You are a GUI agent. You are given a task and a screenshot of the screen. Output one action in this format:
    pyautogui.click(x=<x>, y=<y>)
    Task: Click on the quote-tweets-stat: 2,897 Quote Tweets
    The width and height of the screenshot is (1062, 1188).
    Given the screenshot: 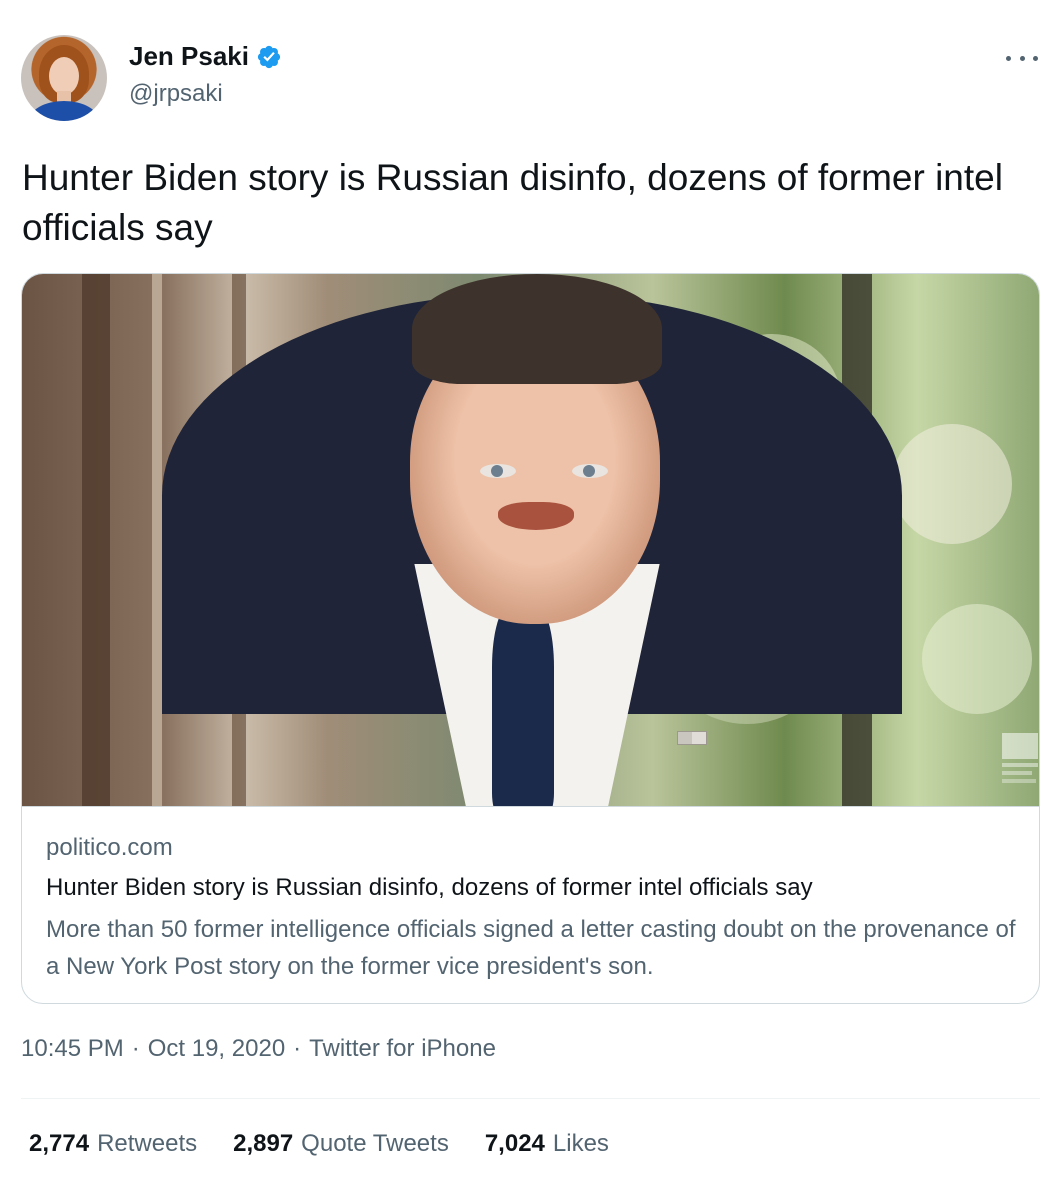 What is the action you would take?
    pyautogui.click(x=341, y=1144)
    